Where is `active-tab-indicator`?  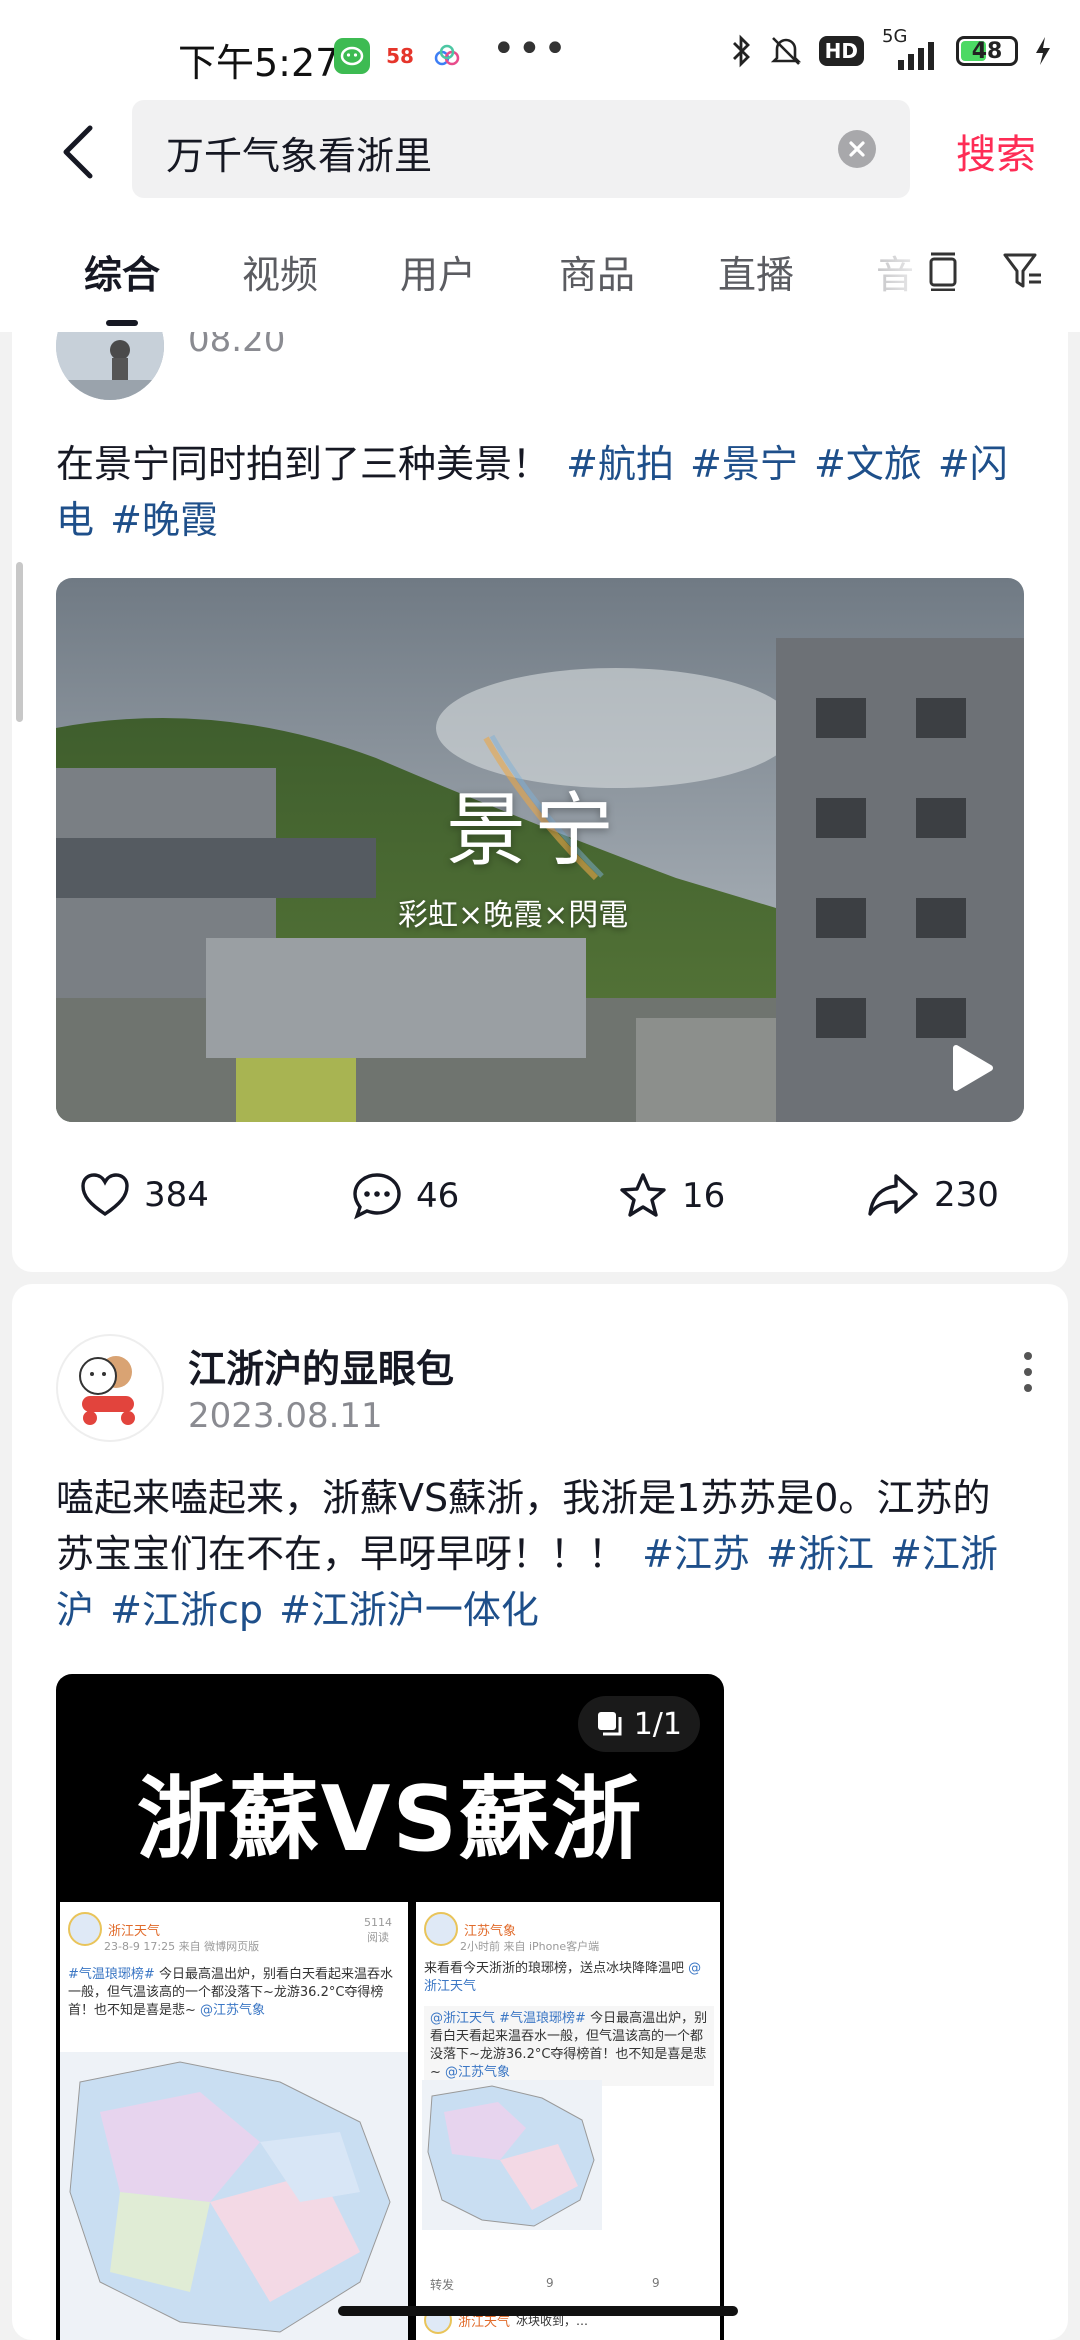
active-tab-indicator is located at coordinates (122, 323).